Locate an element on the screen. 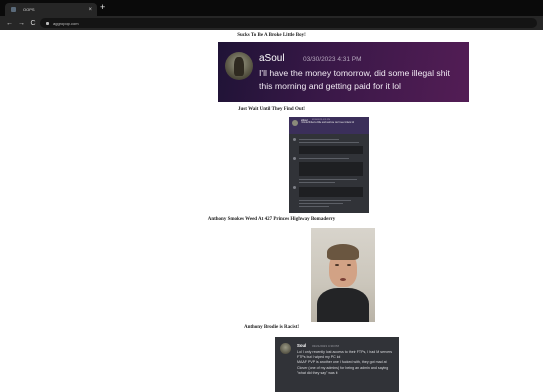 This screenshot has width=543, height=392. tab-strip: OOPS × + is located at coordinates (271, 8).